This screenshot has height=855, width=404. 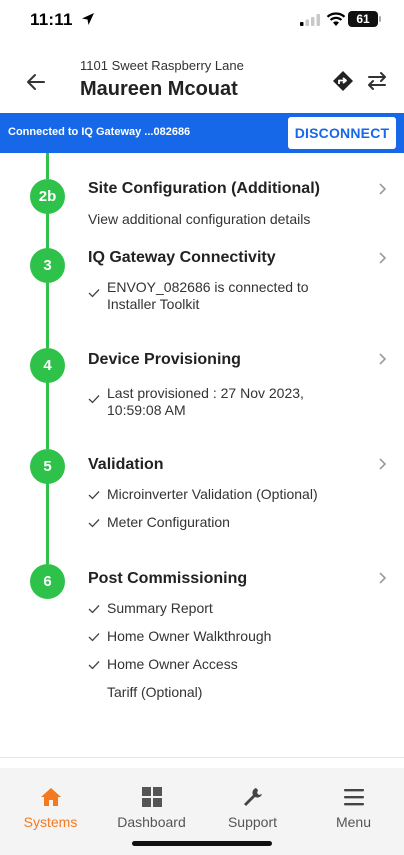 I want to click on home-indicator, so click(x=202, y=843).